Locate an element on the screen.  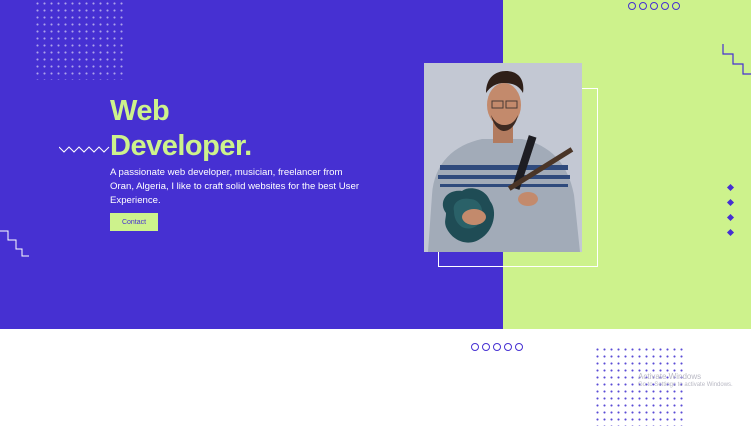
guitarist-illustration is located at coordinates (503, 157).